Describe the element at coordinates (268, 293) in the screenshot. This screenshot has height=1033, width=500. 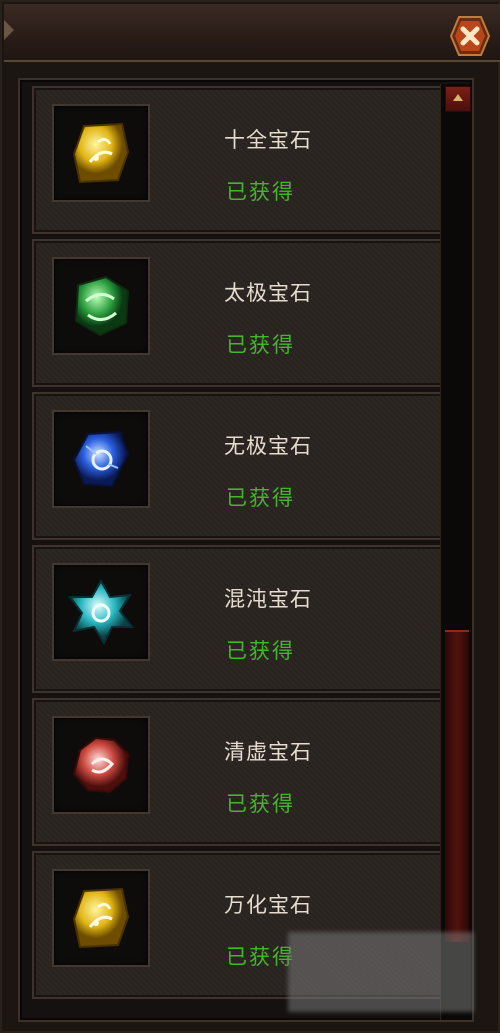
I see `gem-name: 太极宝石` at that location.